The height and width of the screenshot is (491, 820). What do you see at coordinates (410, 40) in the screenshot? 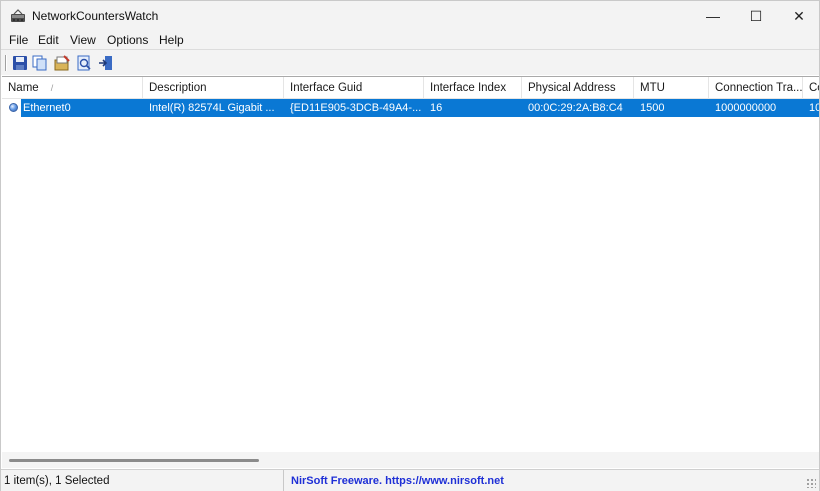
I see `menu-bar: File Edit View Options Help` at bounding box center [410, 40].